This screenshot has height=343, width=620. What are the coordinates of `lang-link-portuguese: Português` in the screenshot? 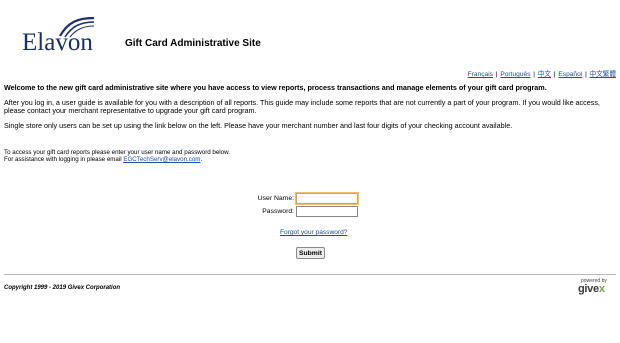 It's located at (515, 74).